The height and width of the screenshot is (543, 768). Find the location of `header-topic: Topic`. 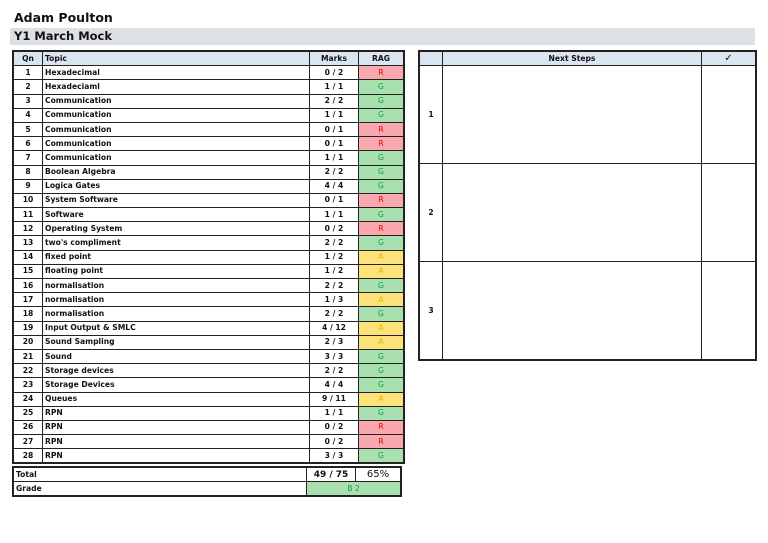

header-topic: Topic is located at coordinates (176, 58).